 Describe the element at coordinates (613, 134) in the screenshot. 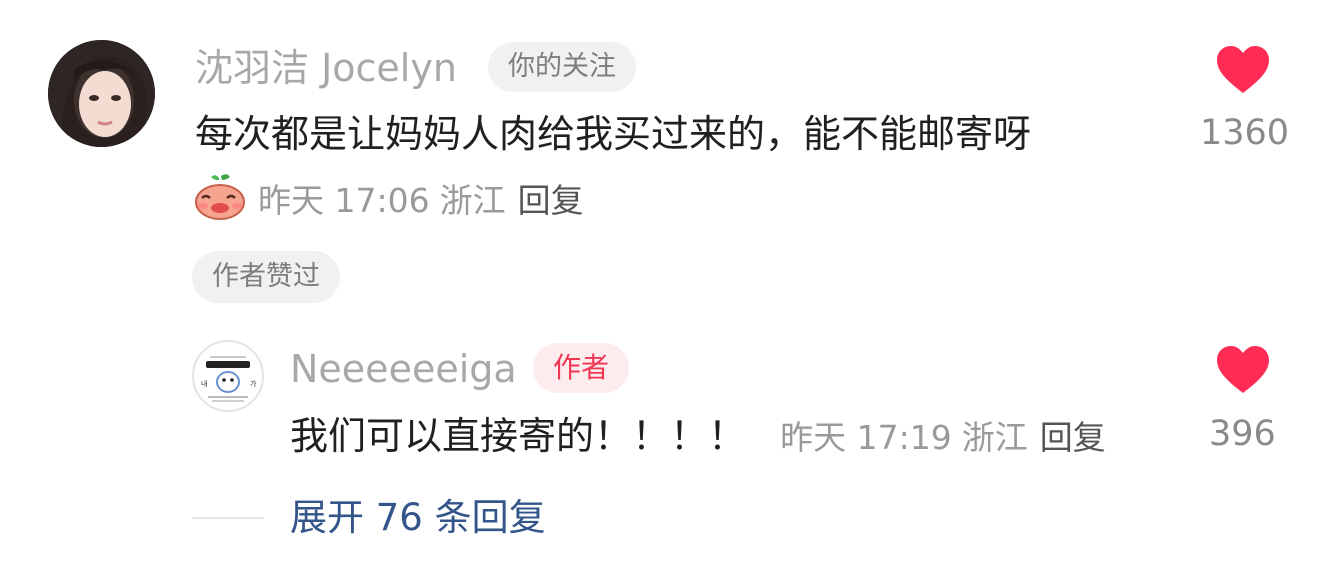

I see `comment-text: 每次都是让妈妈人肉给我买过来的，能不能邮寄呀` at that location.